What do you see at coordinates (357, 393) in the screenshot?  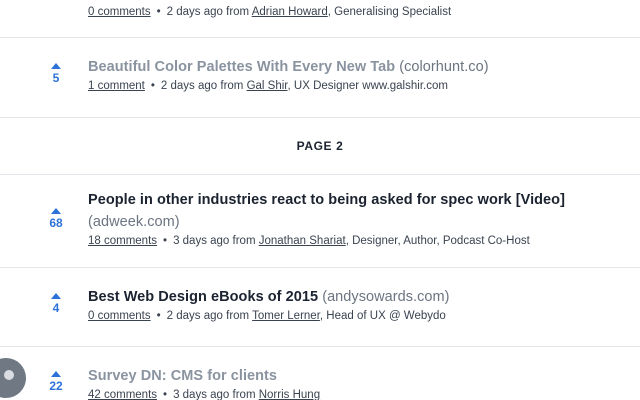 I see `story-meta: 42 comments • 3 days ago from Norris Hung` at bounding box center [357, 393].